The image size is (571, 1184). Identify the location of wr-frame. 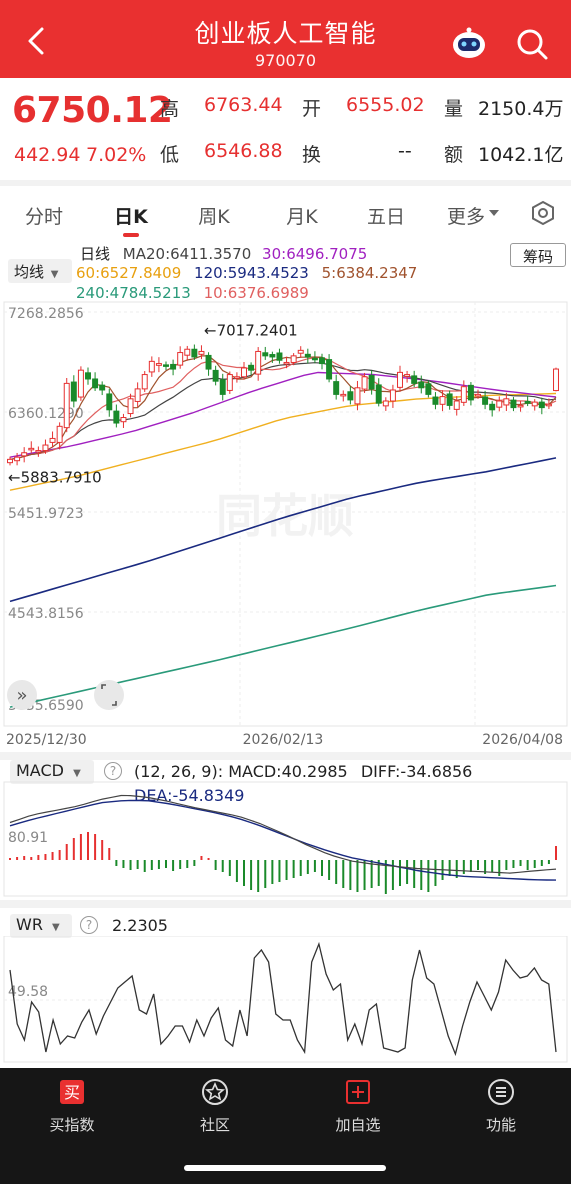
(285, 999).